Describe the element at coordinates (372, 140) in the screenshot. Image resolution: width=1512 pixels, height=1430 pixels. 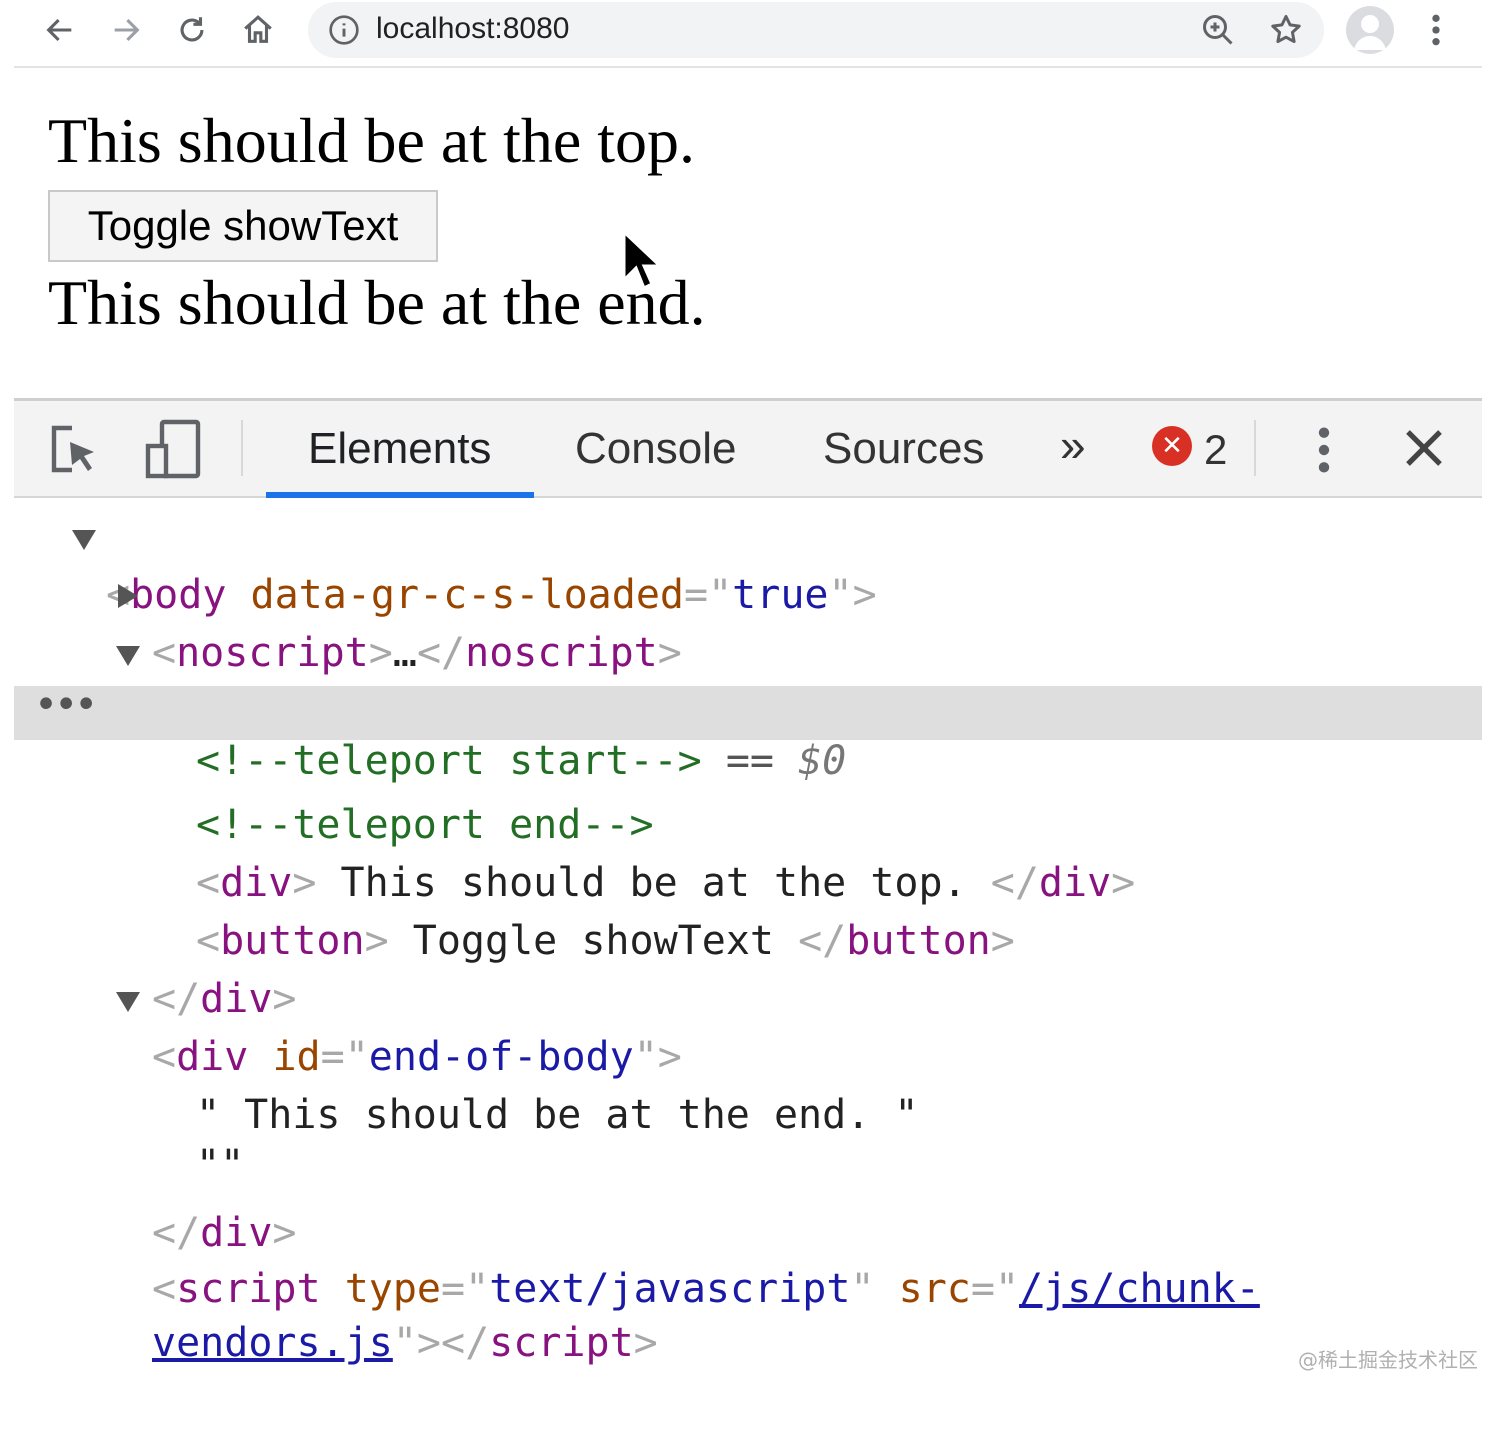
I see `top-text: This should be at the top.` at that location.